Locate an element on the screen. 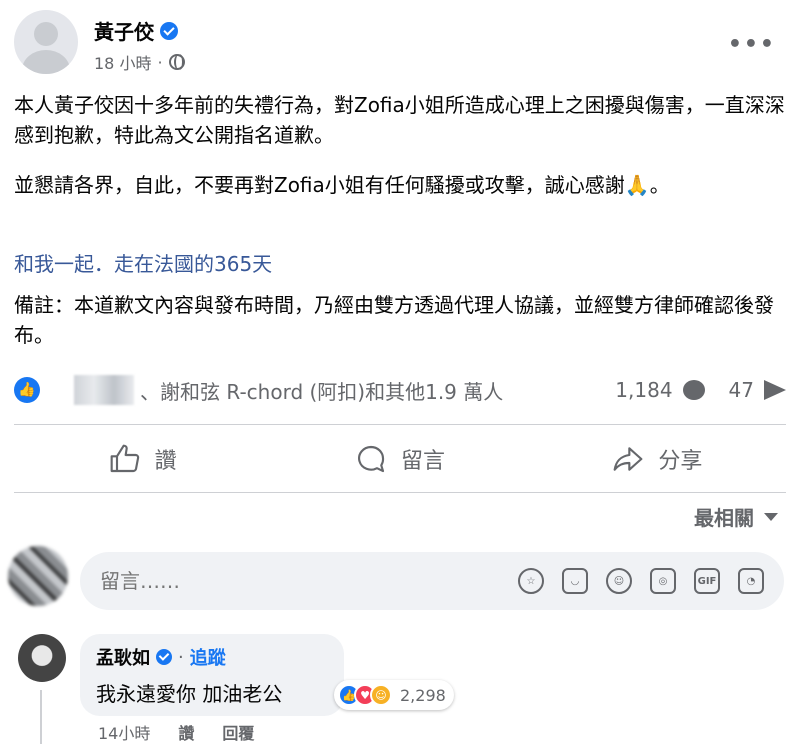 This screenshot has height=744, width=800. like-reaction-icon: 👍 is located at coordinates (27, 390).